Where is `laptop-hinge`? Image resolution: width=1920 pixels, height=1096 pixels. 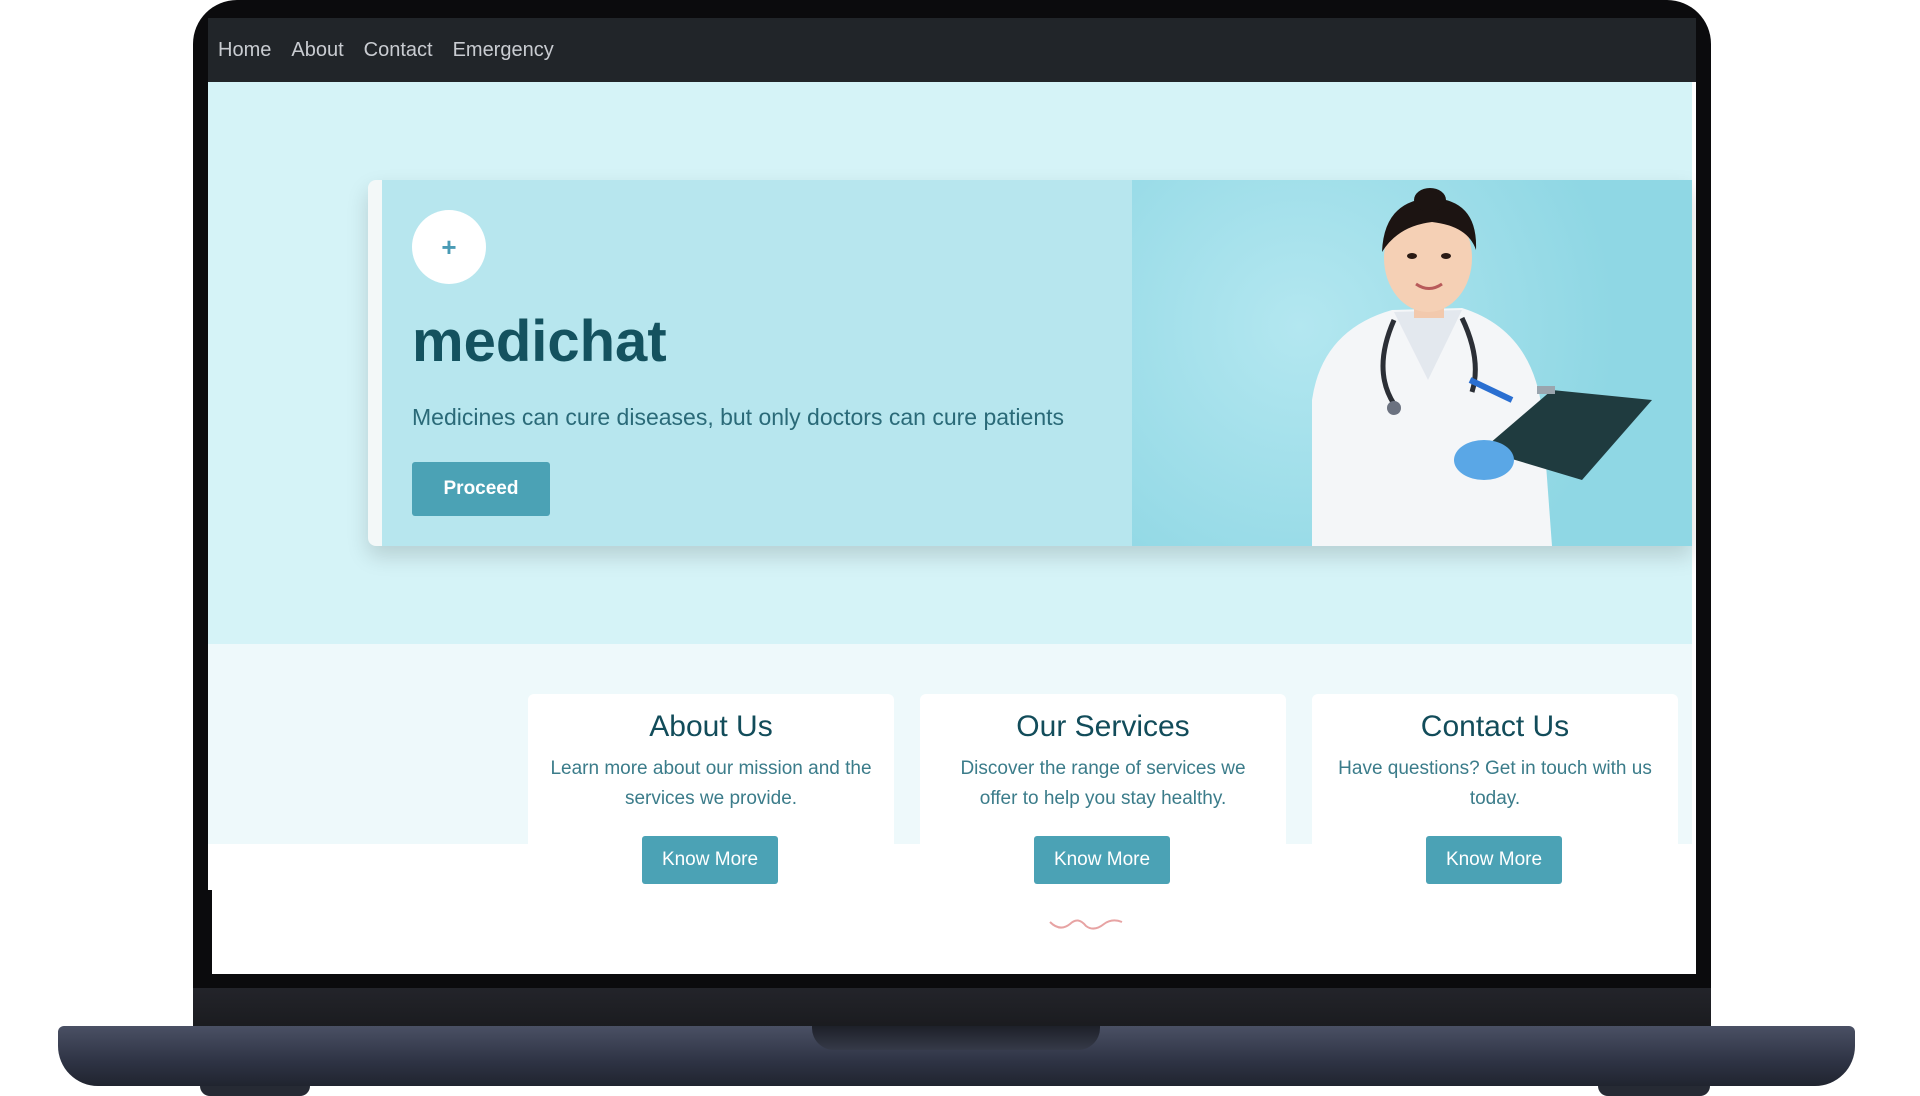
laptop-hinge is located at coordinates (952, 1008).